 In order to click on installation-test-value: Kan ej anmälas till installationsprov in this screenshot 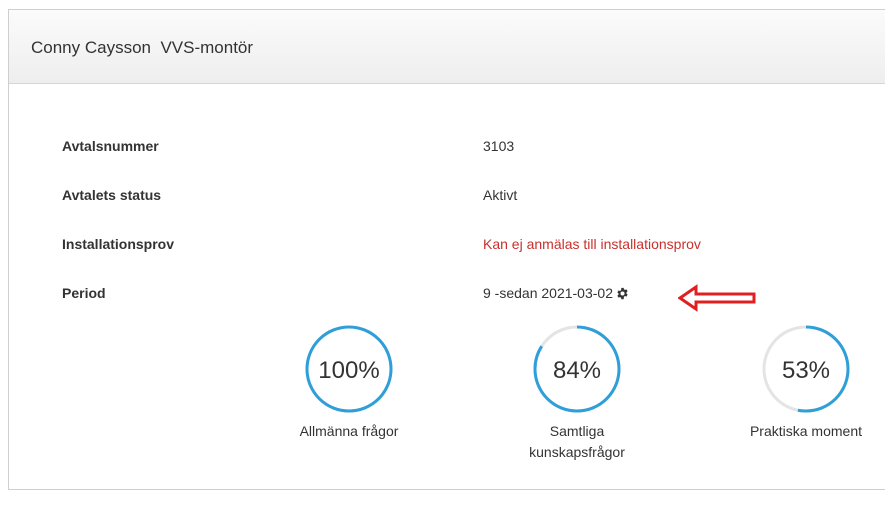, I will do `click(592, 244)`.